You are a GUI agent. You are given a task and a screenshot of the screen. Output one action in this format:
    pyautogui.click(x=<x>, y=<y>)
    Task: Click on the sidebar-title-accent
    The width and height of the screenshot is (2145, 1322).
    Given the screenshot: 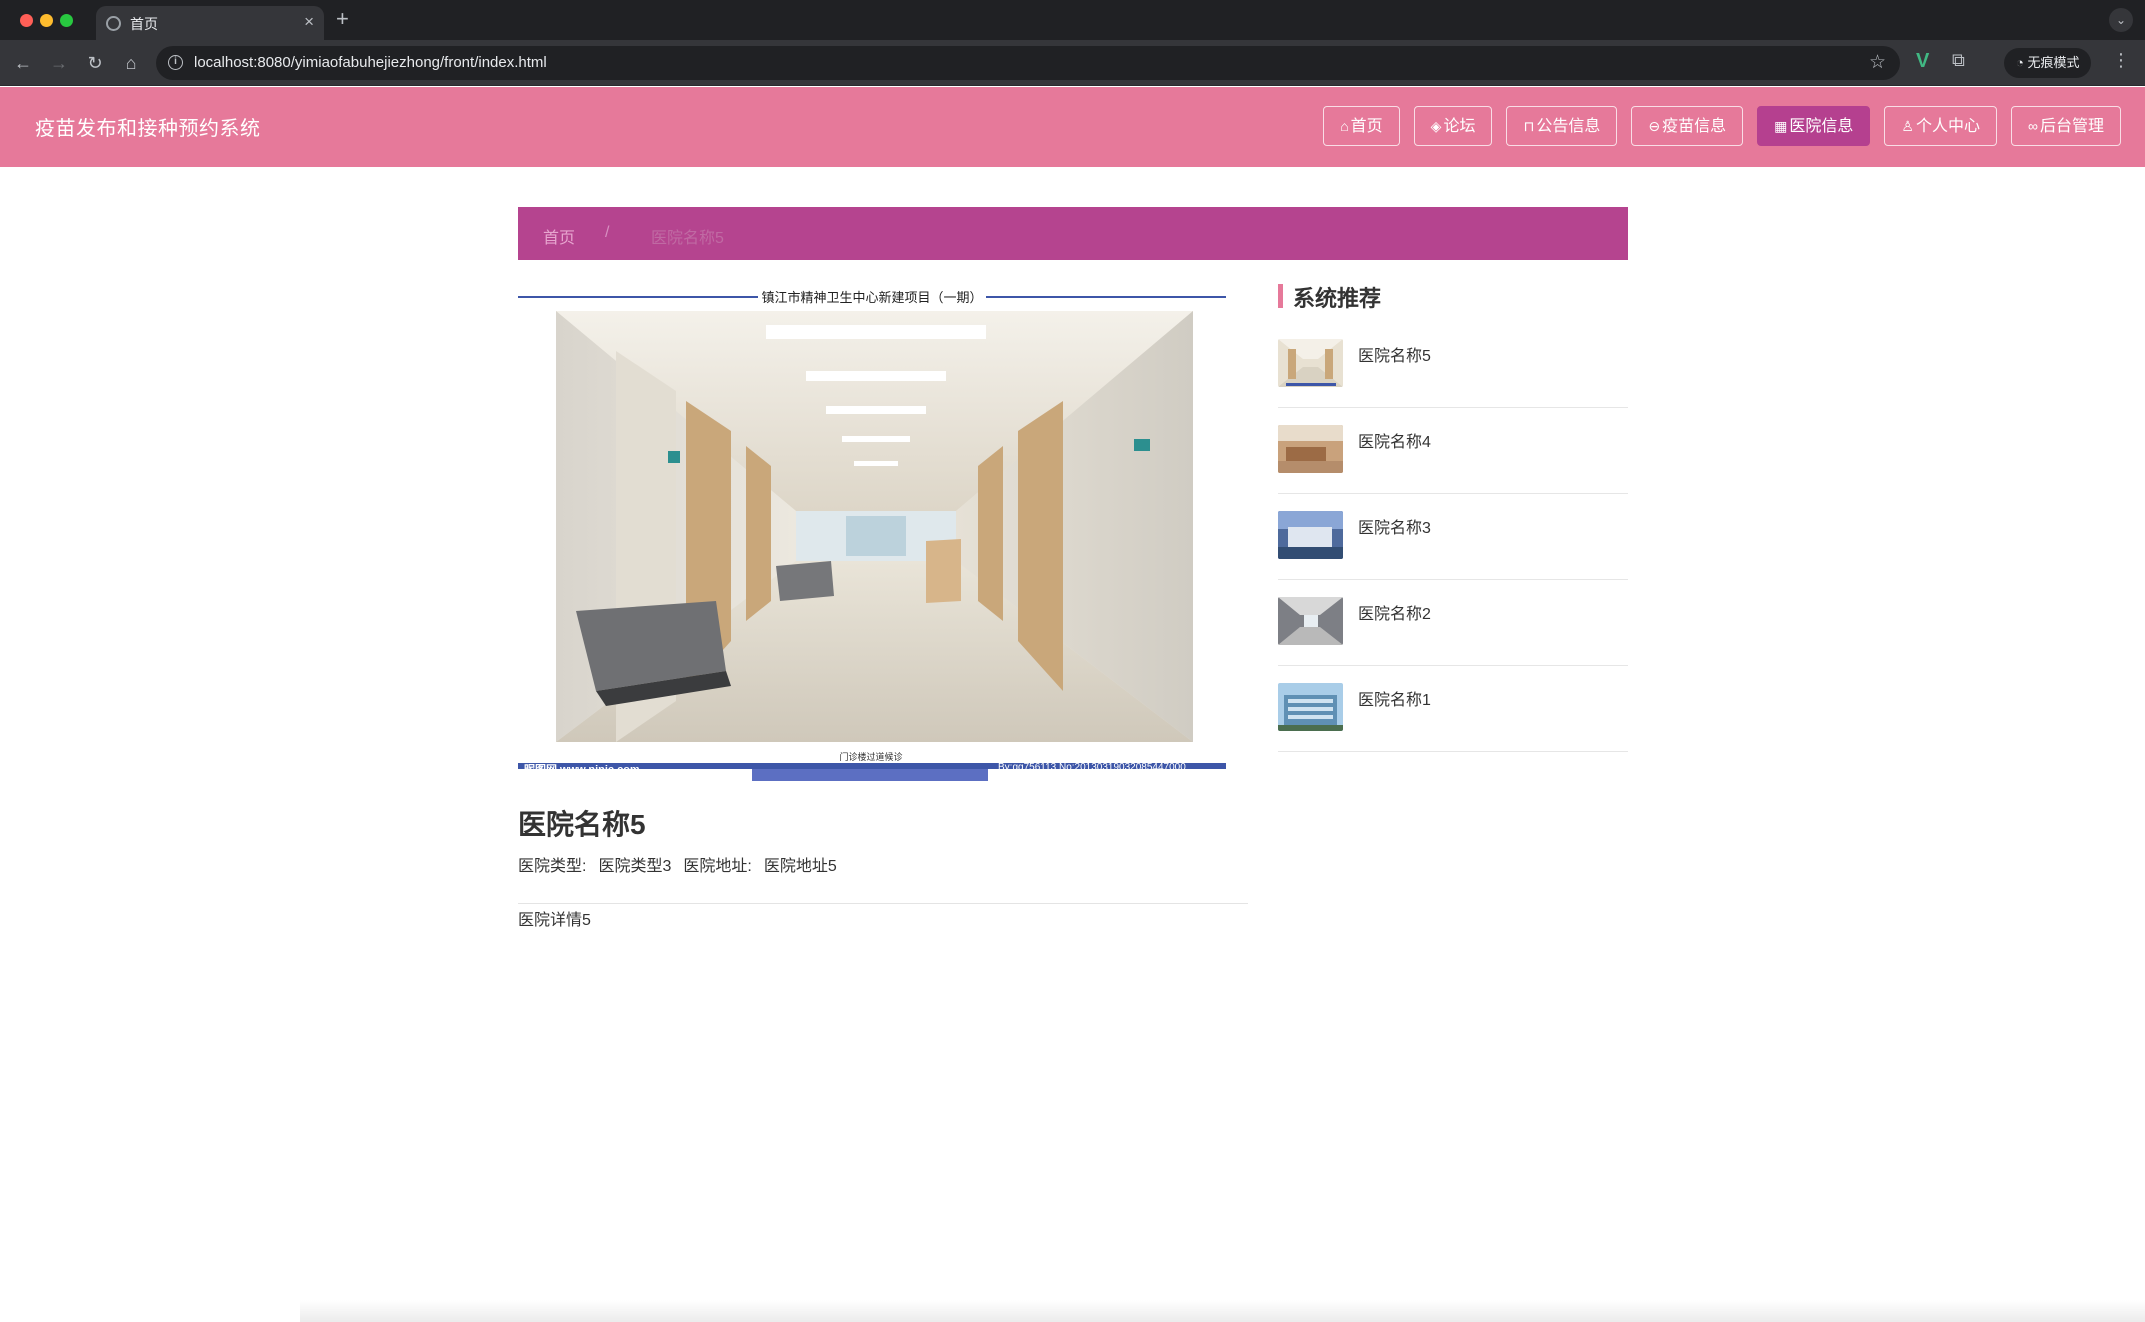 What is the action you would take?
    pyautogui.click(x=1280, y=296)
    